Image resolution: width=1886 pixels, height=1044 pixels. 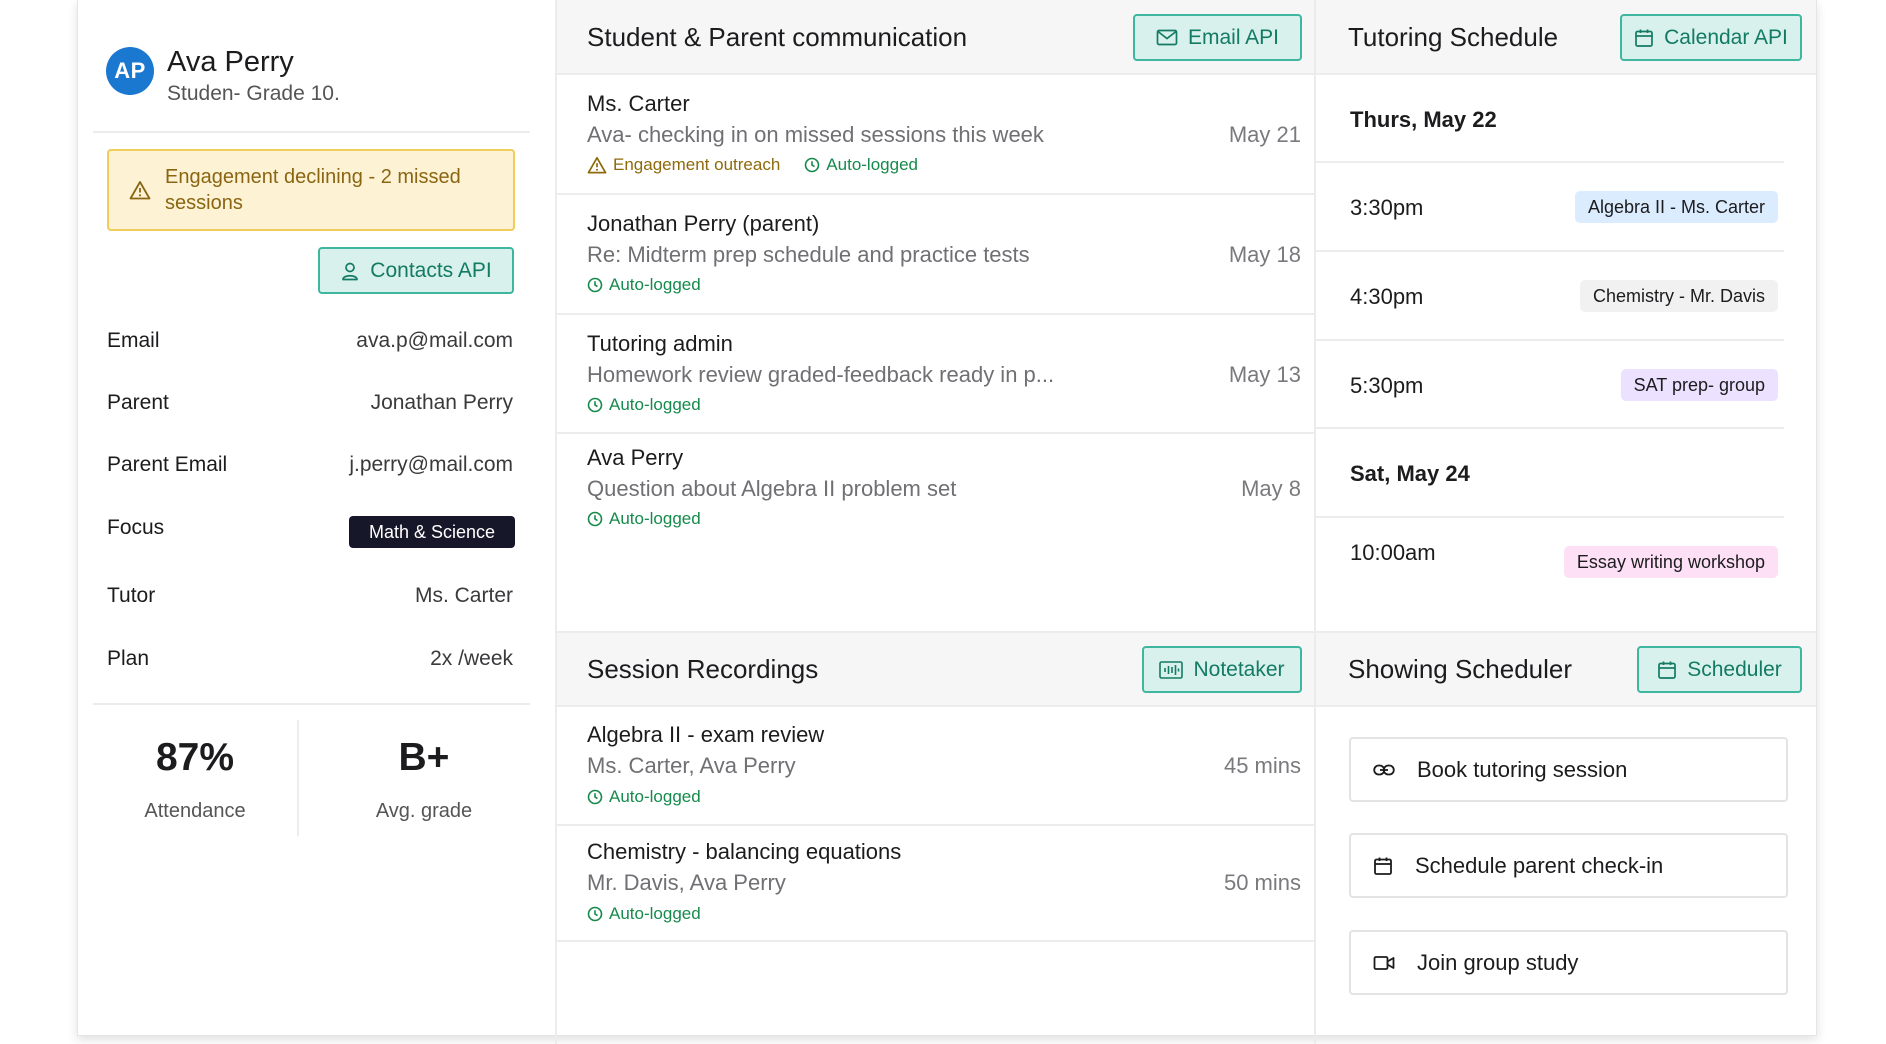 What do you see at coordinates (1387, 207) in the screenshot?
I see `slot-time: 3:30pm` at bounding box center [1387, 207].